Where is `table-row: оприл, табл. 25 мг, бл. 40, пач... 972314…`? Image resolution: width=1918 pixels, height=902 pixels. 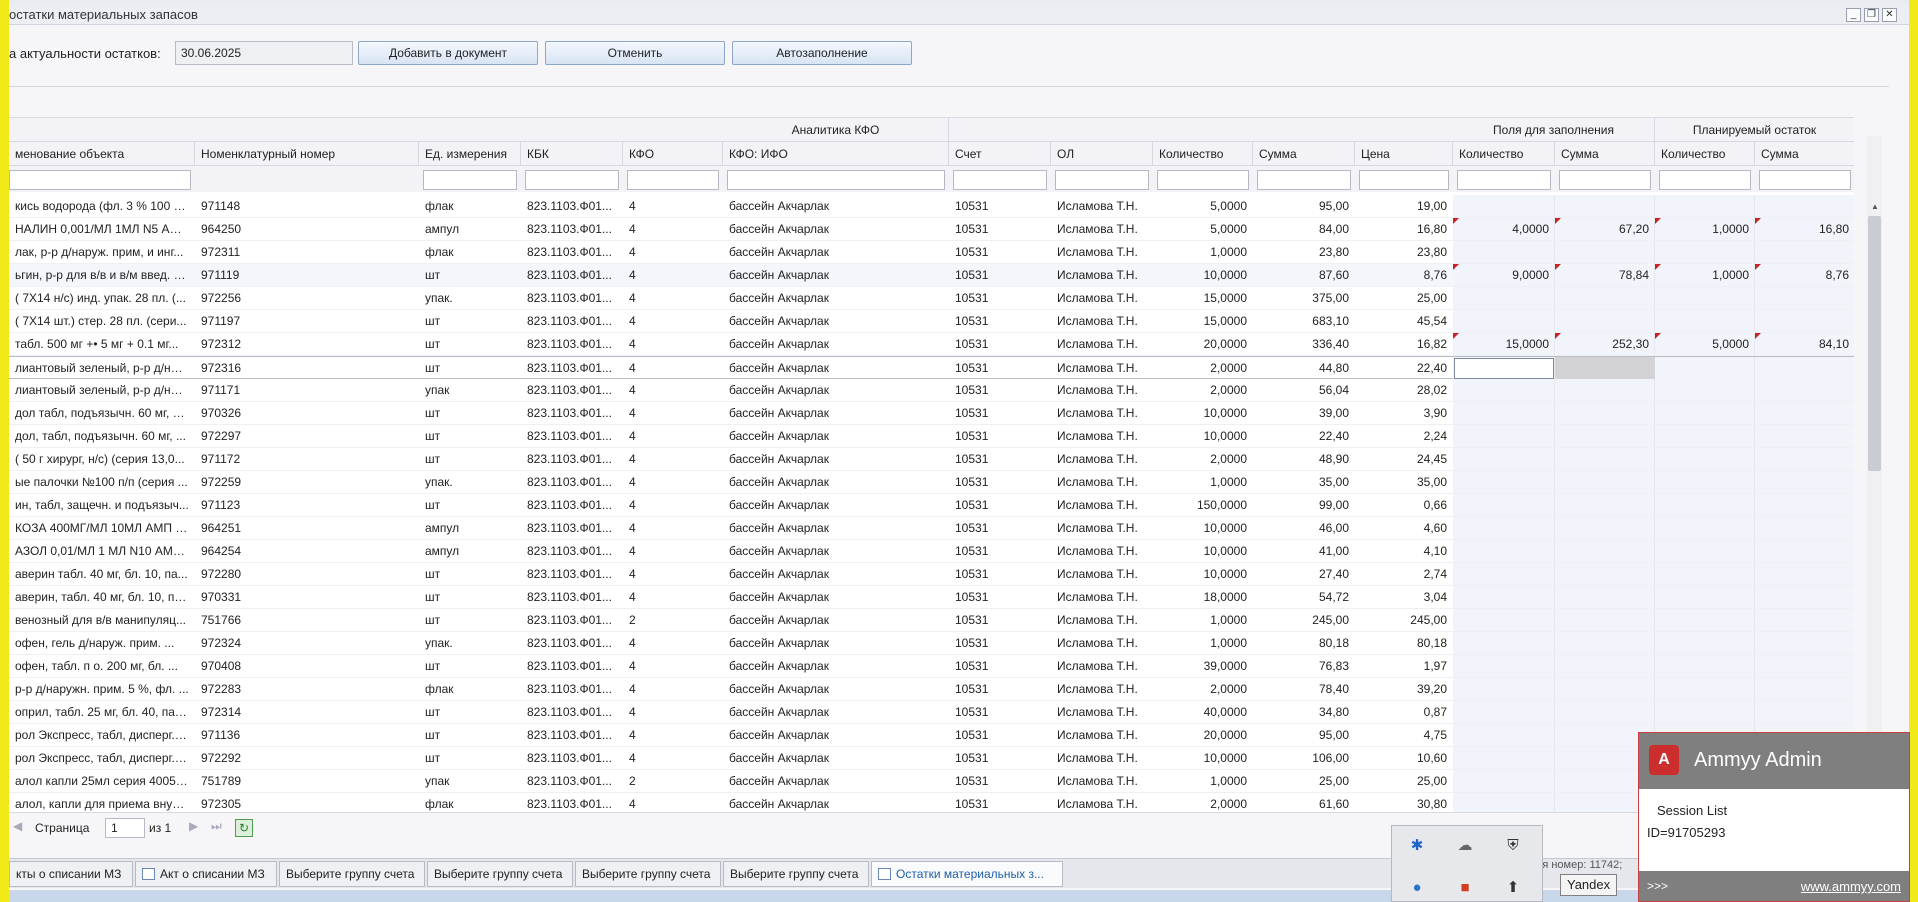 table-row: оприл, табл. 25 мг, бл. 40, пач... 972314… is located at coordinates (931, 712).